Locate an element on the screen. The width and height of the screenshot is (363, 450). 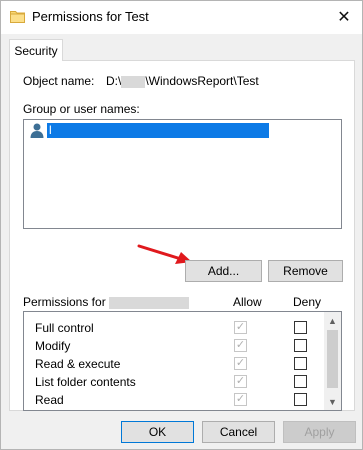
permission-name: Read is located at coordinates (49, 400).